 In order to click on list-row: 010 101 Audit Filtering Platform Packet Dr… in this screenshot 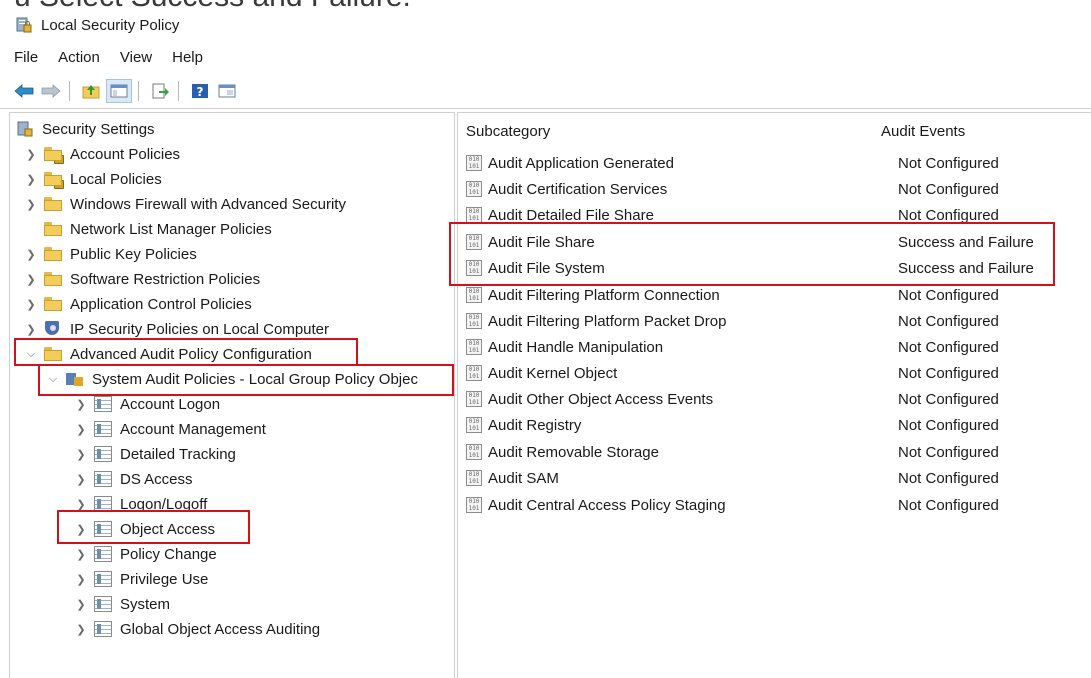, I will do `click(776, 321)`.